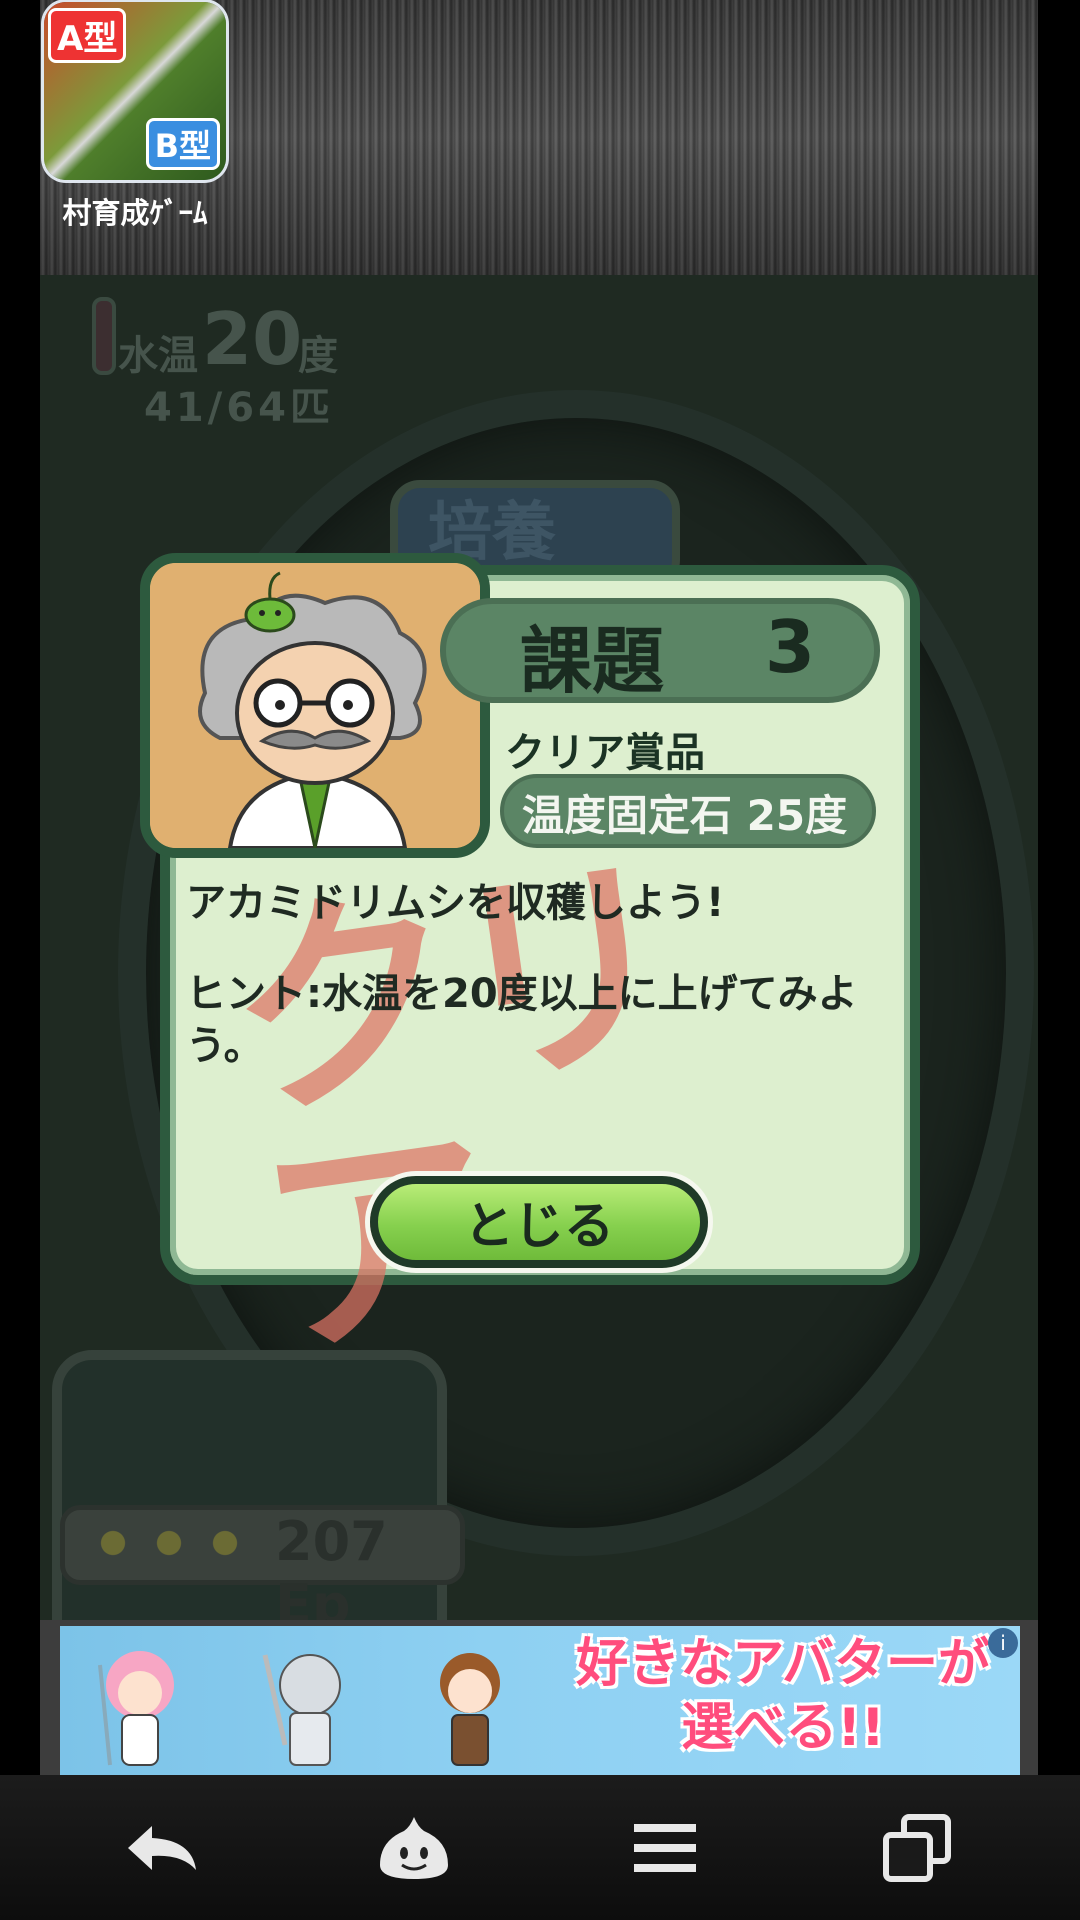 Image resolution: width=1080 pixels, height=1920 pixels. What do you see at coordinates (783, 1664) in the screenshot?
I see `ad-headline-line1: 好きなアバターが` at bounding box center [783, 1664].